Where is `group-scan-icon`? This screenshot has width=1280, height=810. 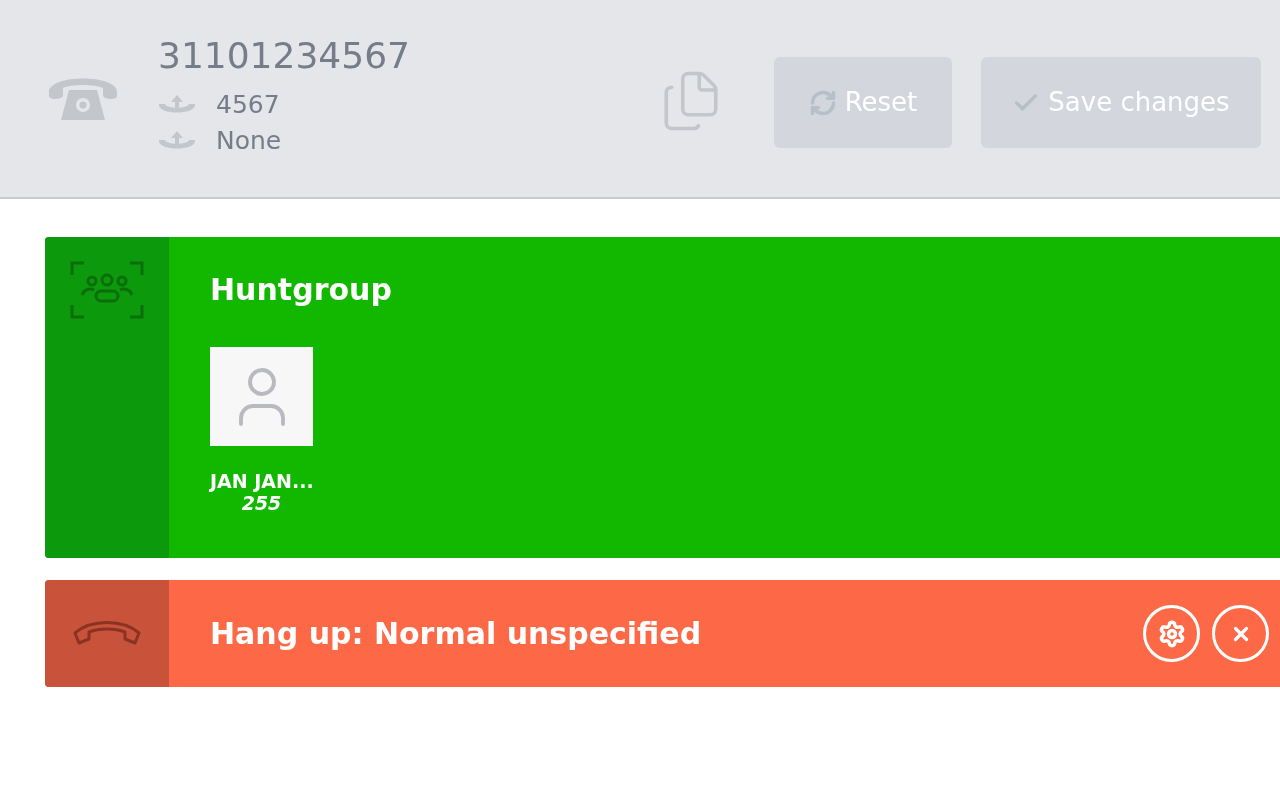 group-scan-icon is located at coordinates (107, 290).